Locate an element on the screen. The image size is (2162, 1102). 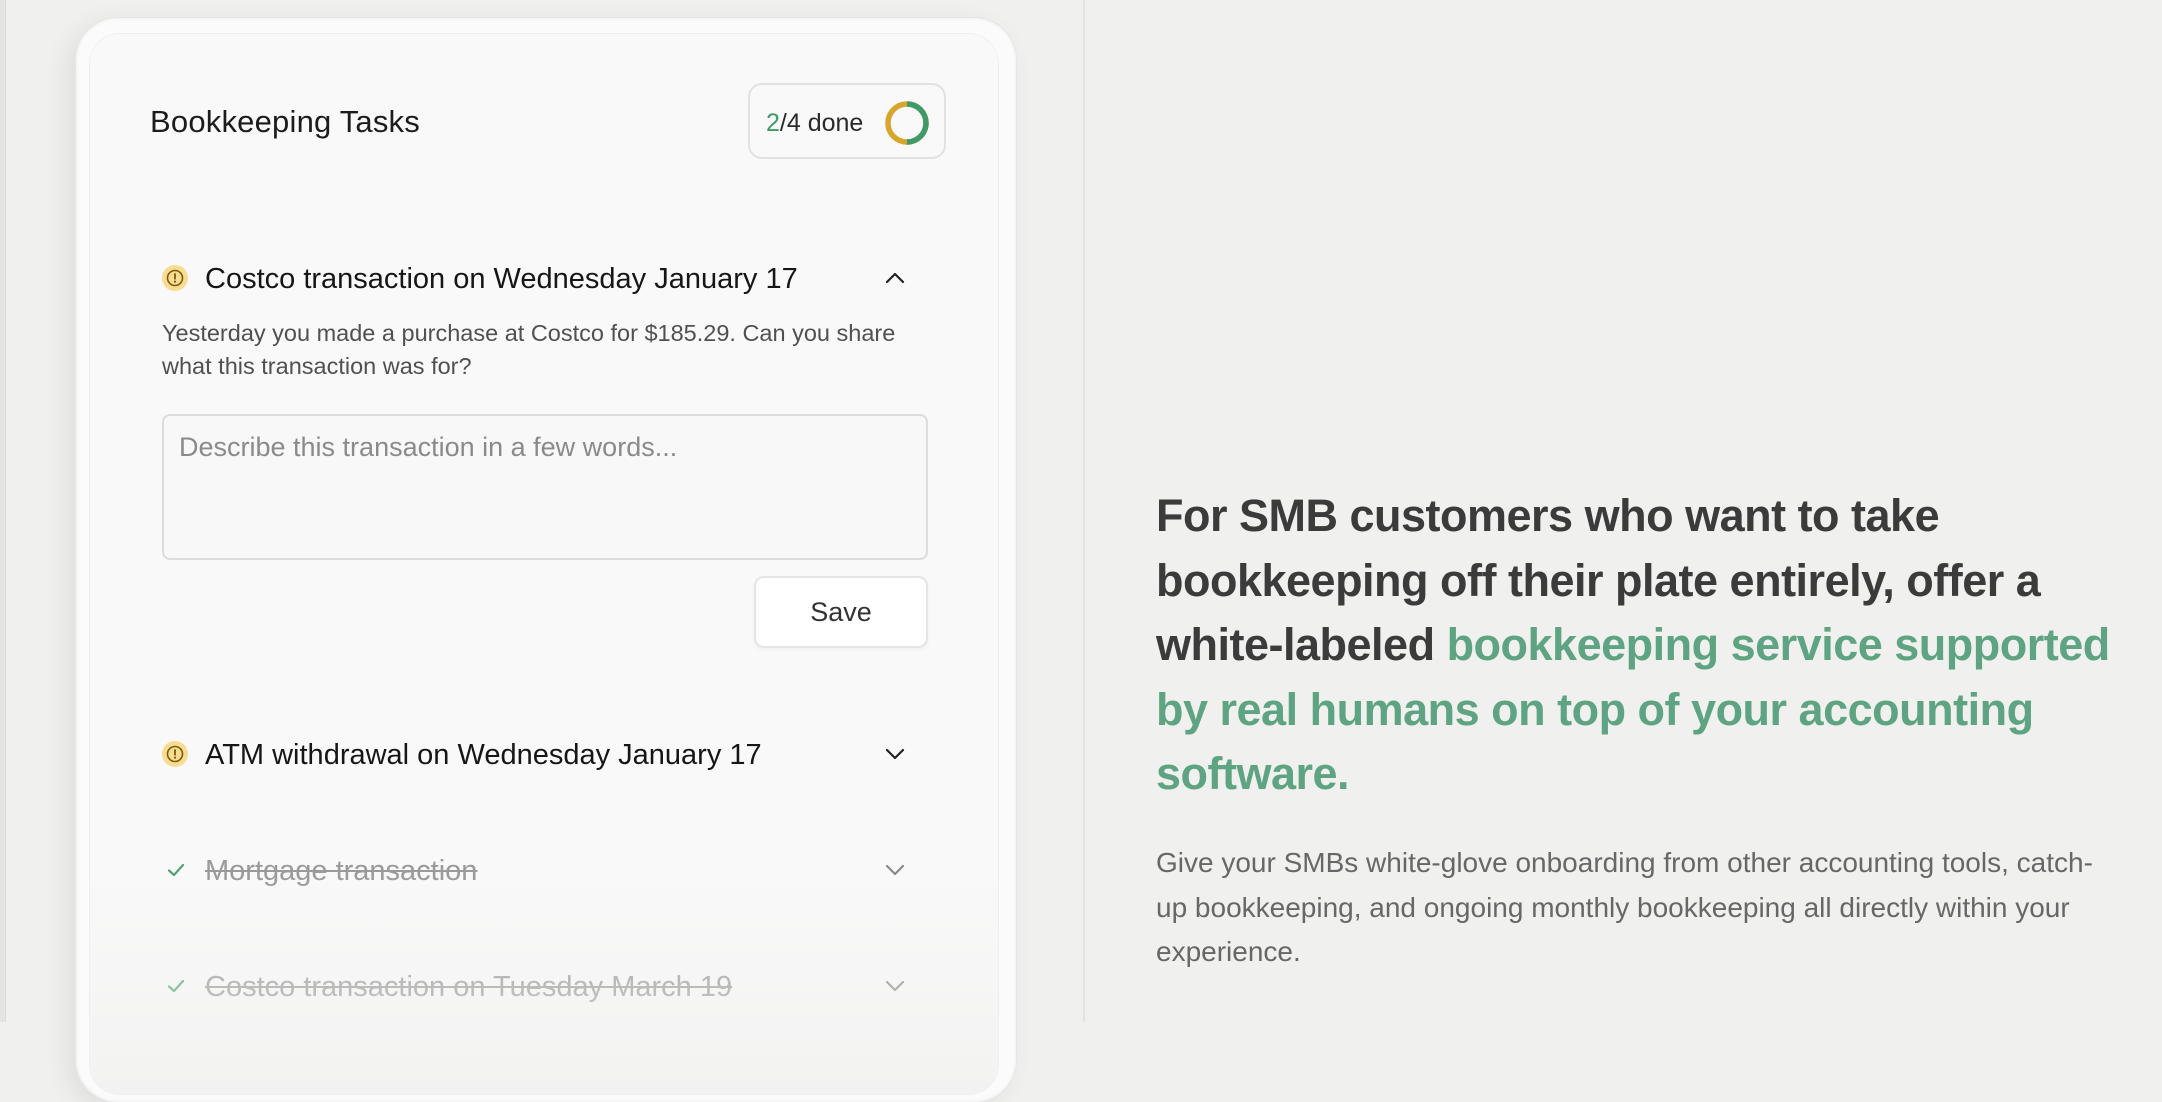
progress-done-count: 2 is located at coordinates (773, 123).